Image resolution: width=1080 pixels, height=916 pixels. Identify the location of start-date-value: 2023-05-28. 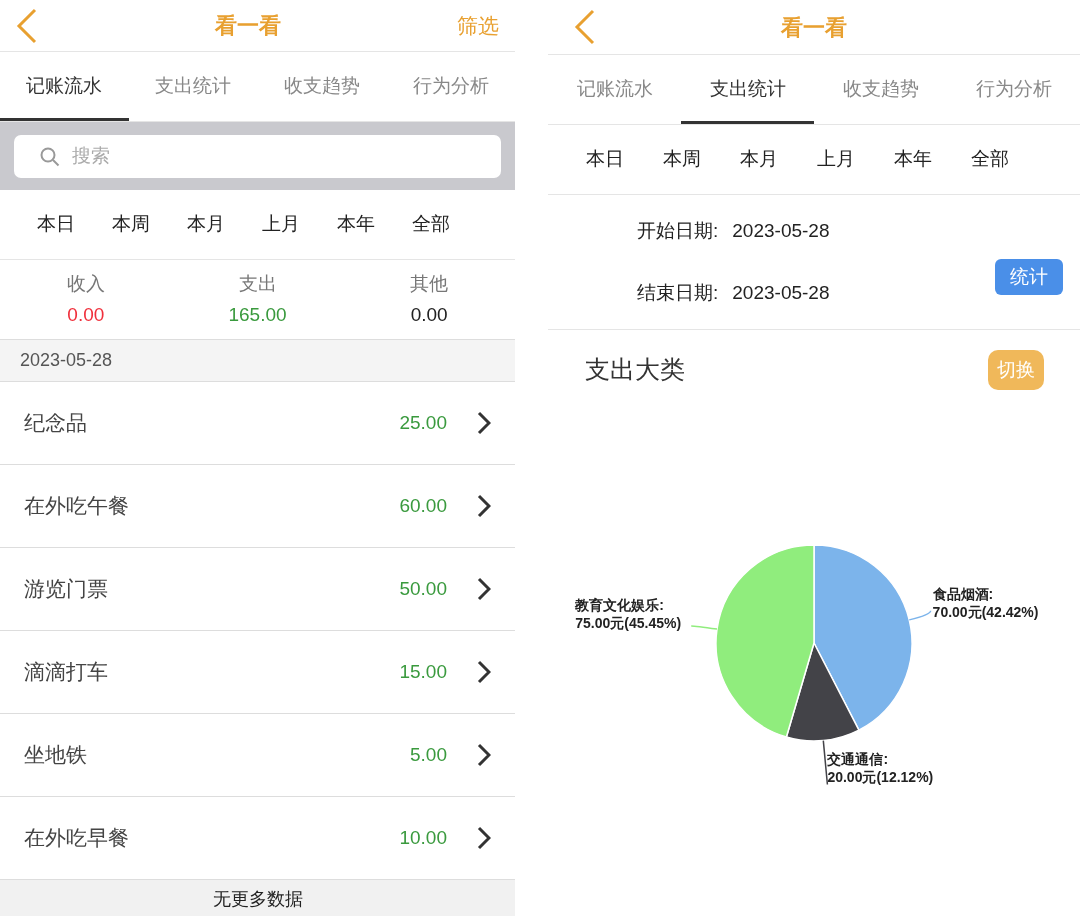
(781, 231).